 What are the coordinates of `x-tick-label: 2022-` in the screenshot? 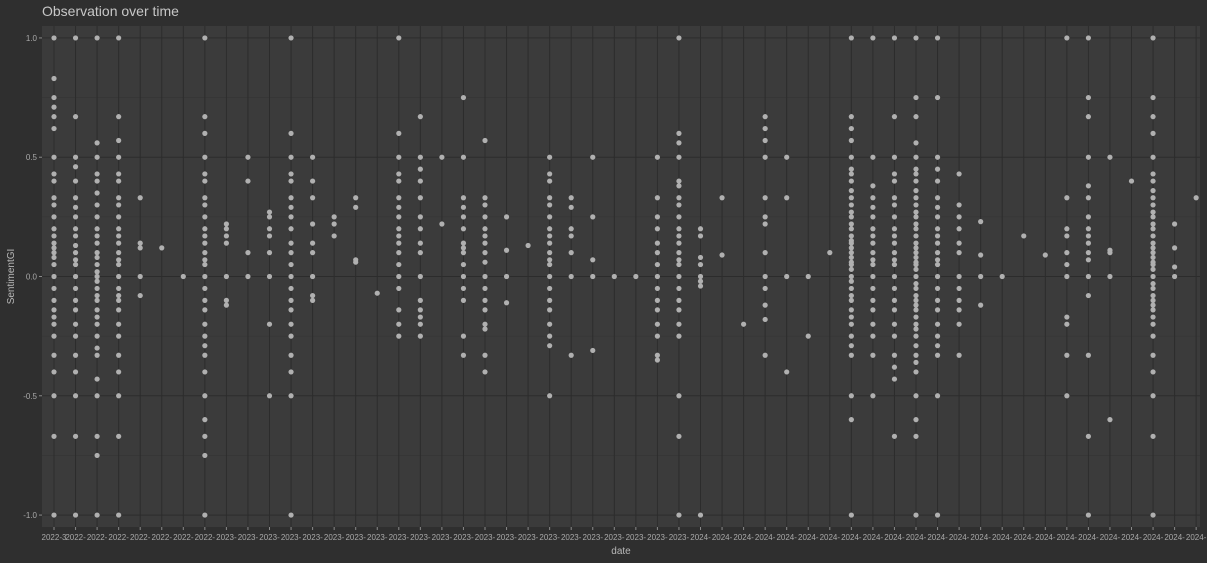 It's located at (97, 537).